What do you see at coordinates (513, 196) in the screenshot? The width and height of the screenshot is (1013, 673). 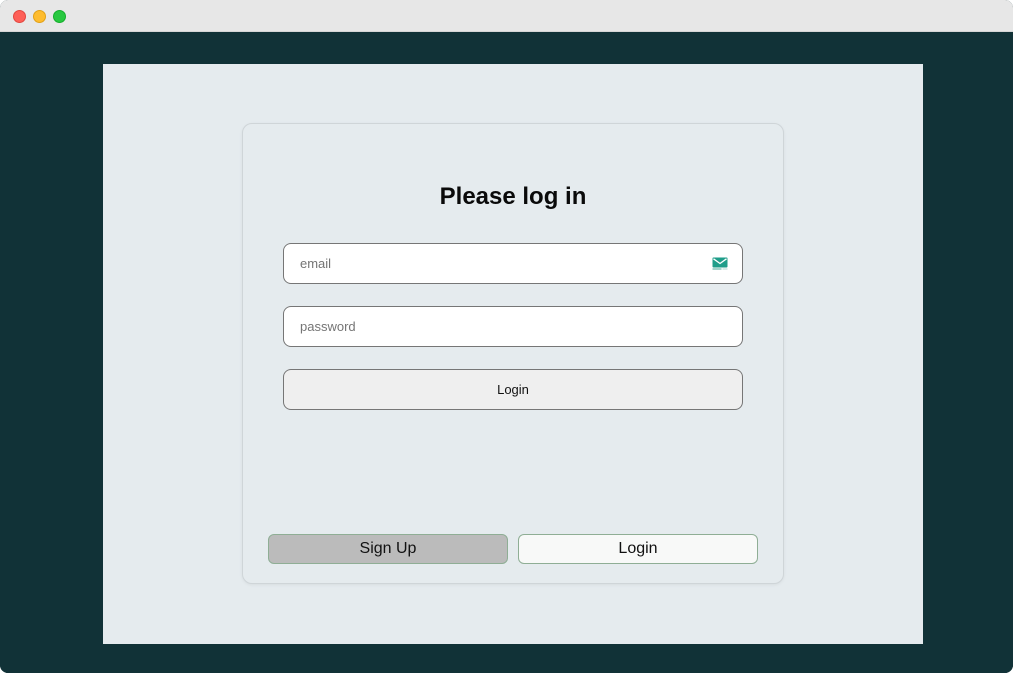 I see `login-title: Please log in` at bounding box center [513, 196].